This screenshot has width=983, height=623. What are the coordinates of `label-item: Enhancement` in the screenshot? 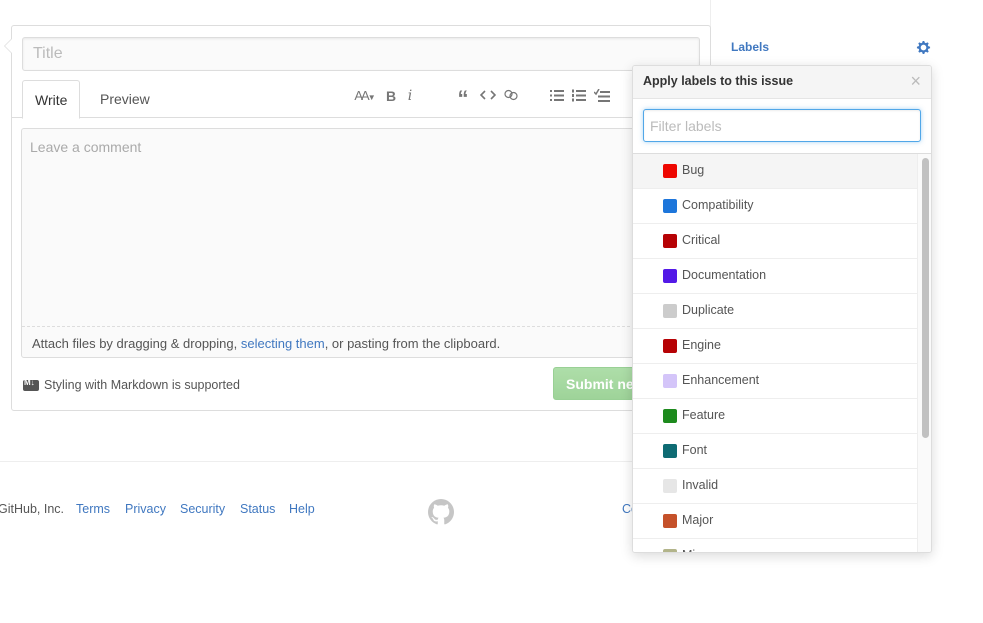 It's located at (775, 381).